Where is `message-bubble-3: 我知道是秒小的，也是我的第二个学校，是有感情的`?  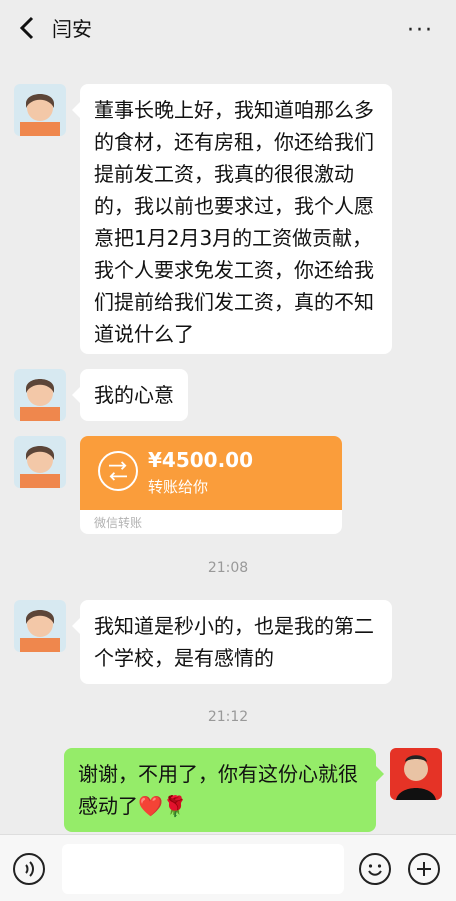 message-bubble-3: 我知道是秒小的，也是我的第二个学校，是有感情的 is located at coordinates (232, 642).